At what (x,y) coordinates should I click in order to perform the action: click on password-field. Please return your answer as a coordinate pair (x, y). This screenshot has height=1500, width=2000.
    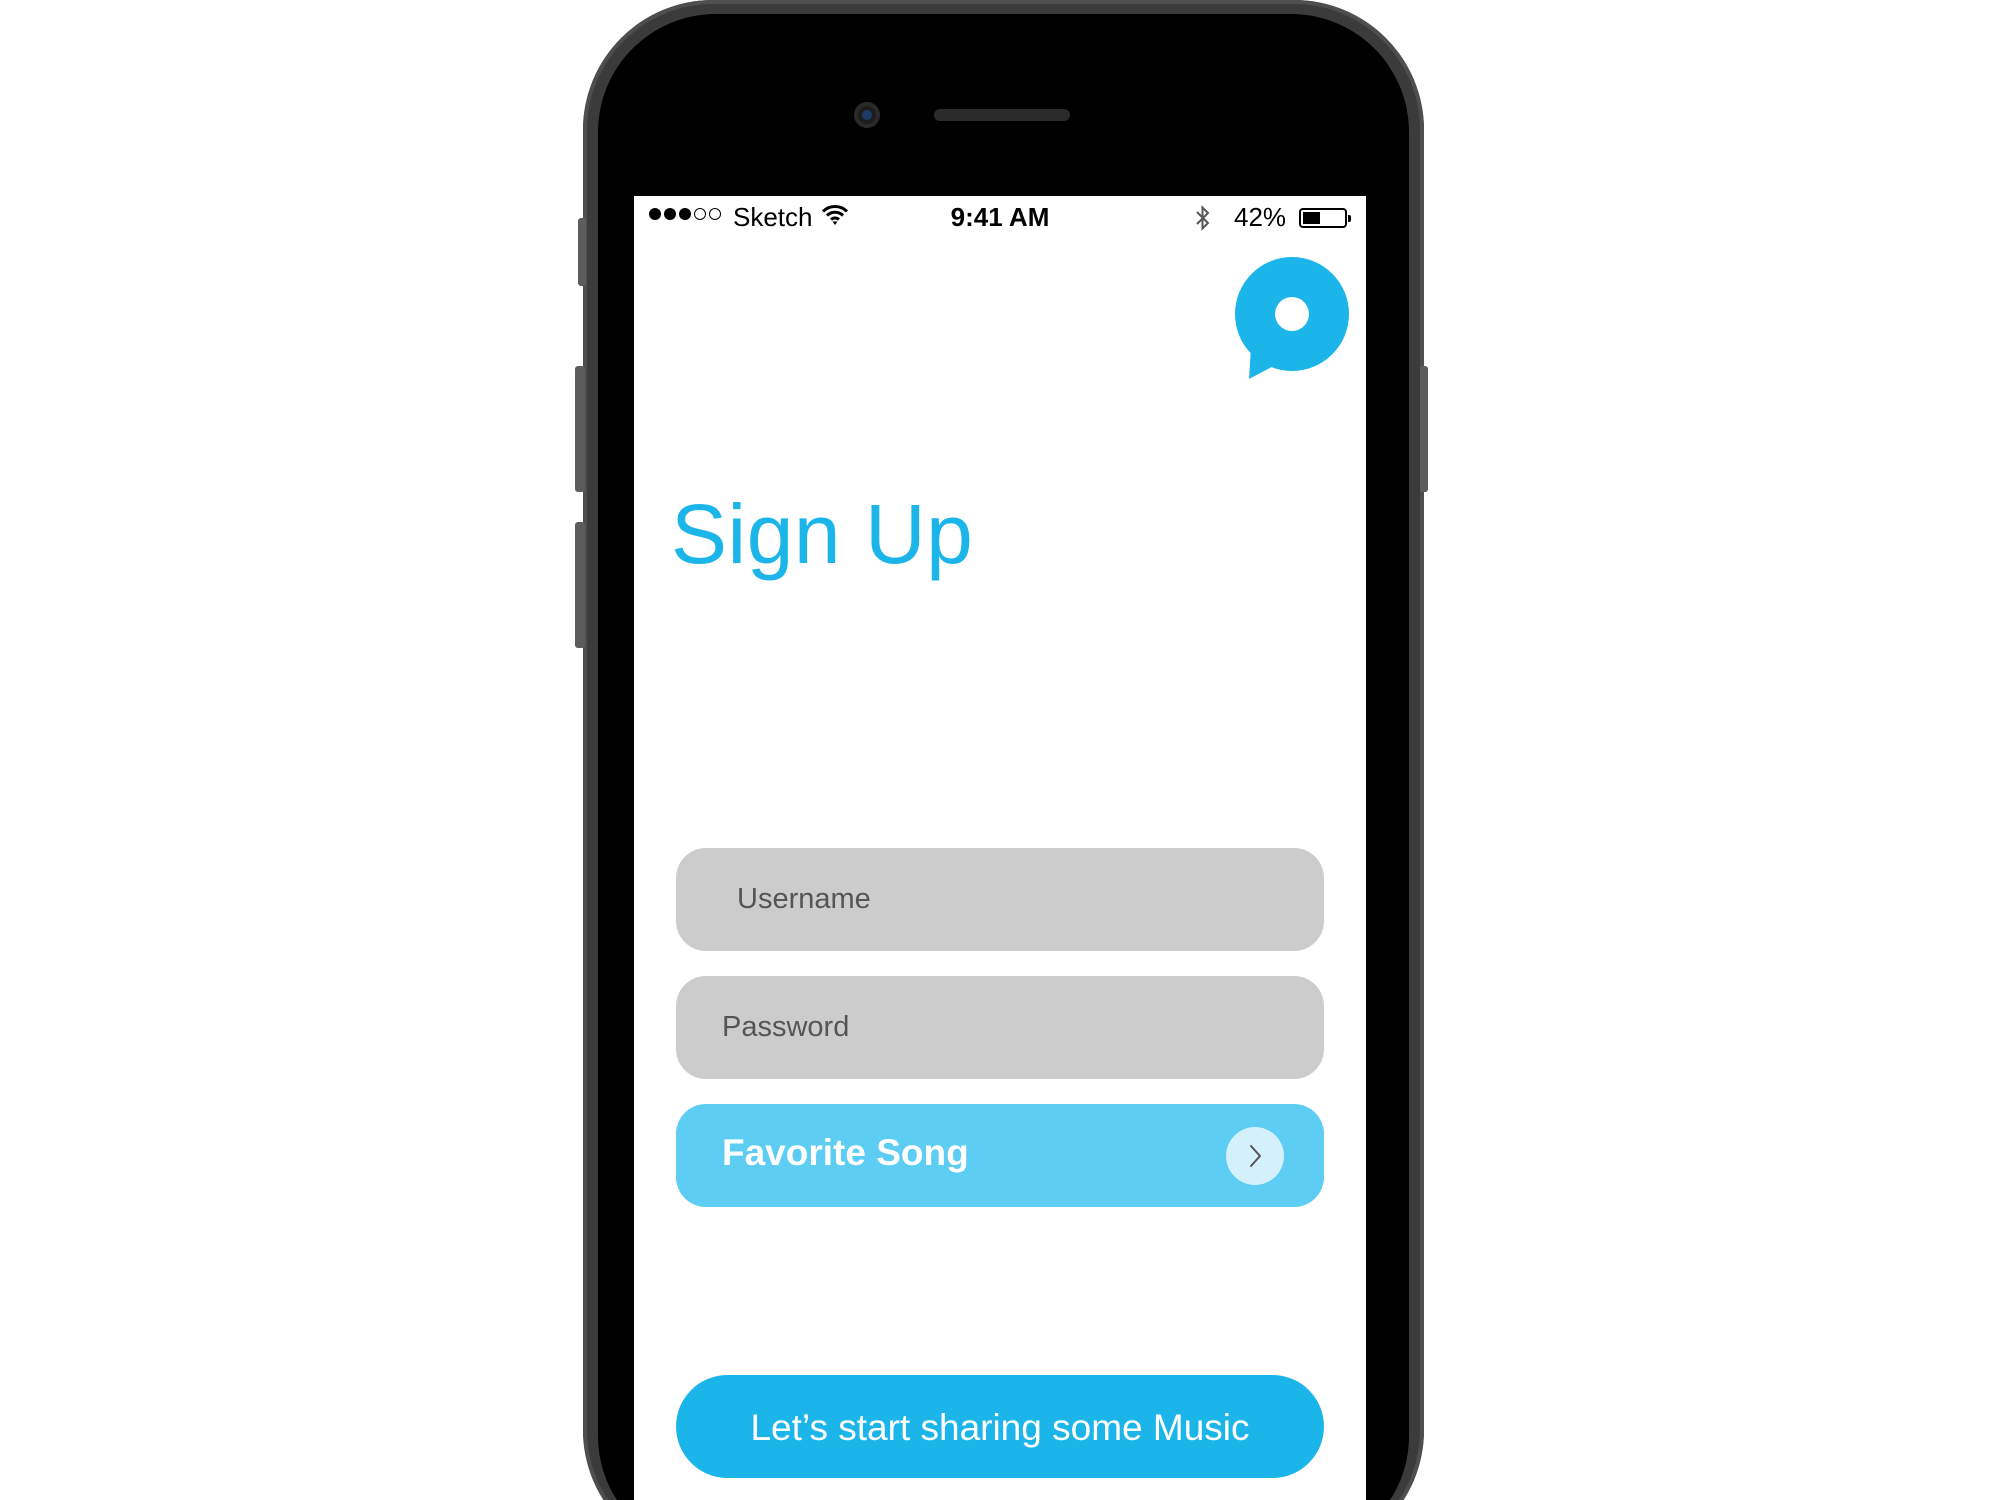
    Looking at the image, I should click on (1000, 1027).